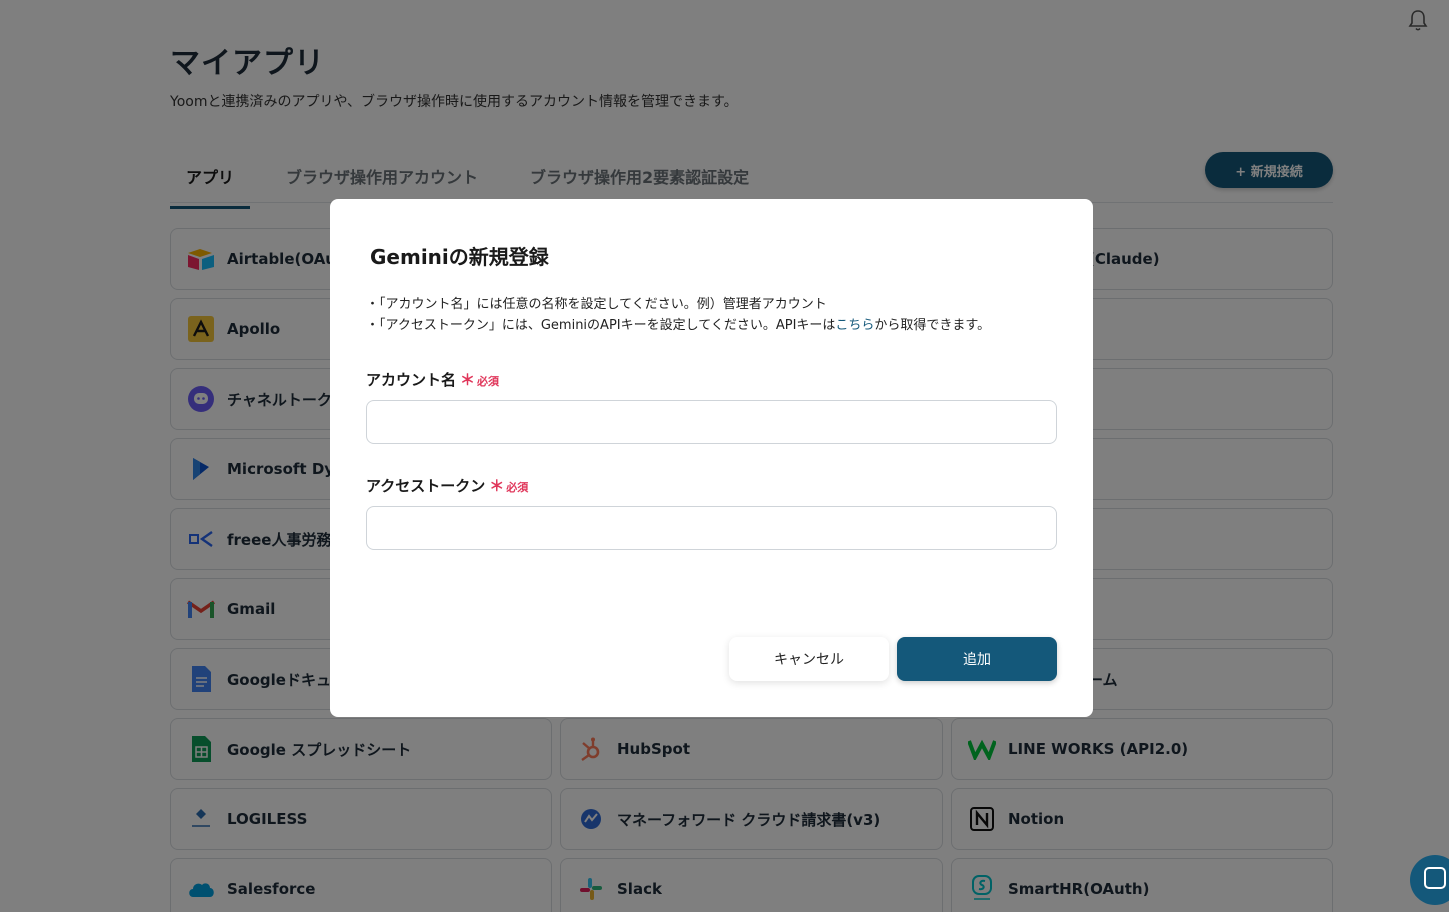  What do you see at coordinates (596, 304) in the screenshot?
I see `instruction-line-1: ・「アカウント名」には任意の名称を設定してください。例）管理者アカウント` at bounding box center [596, 304].